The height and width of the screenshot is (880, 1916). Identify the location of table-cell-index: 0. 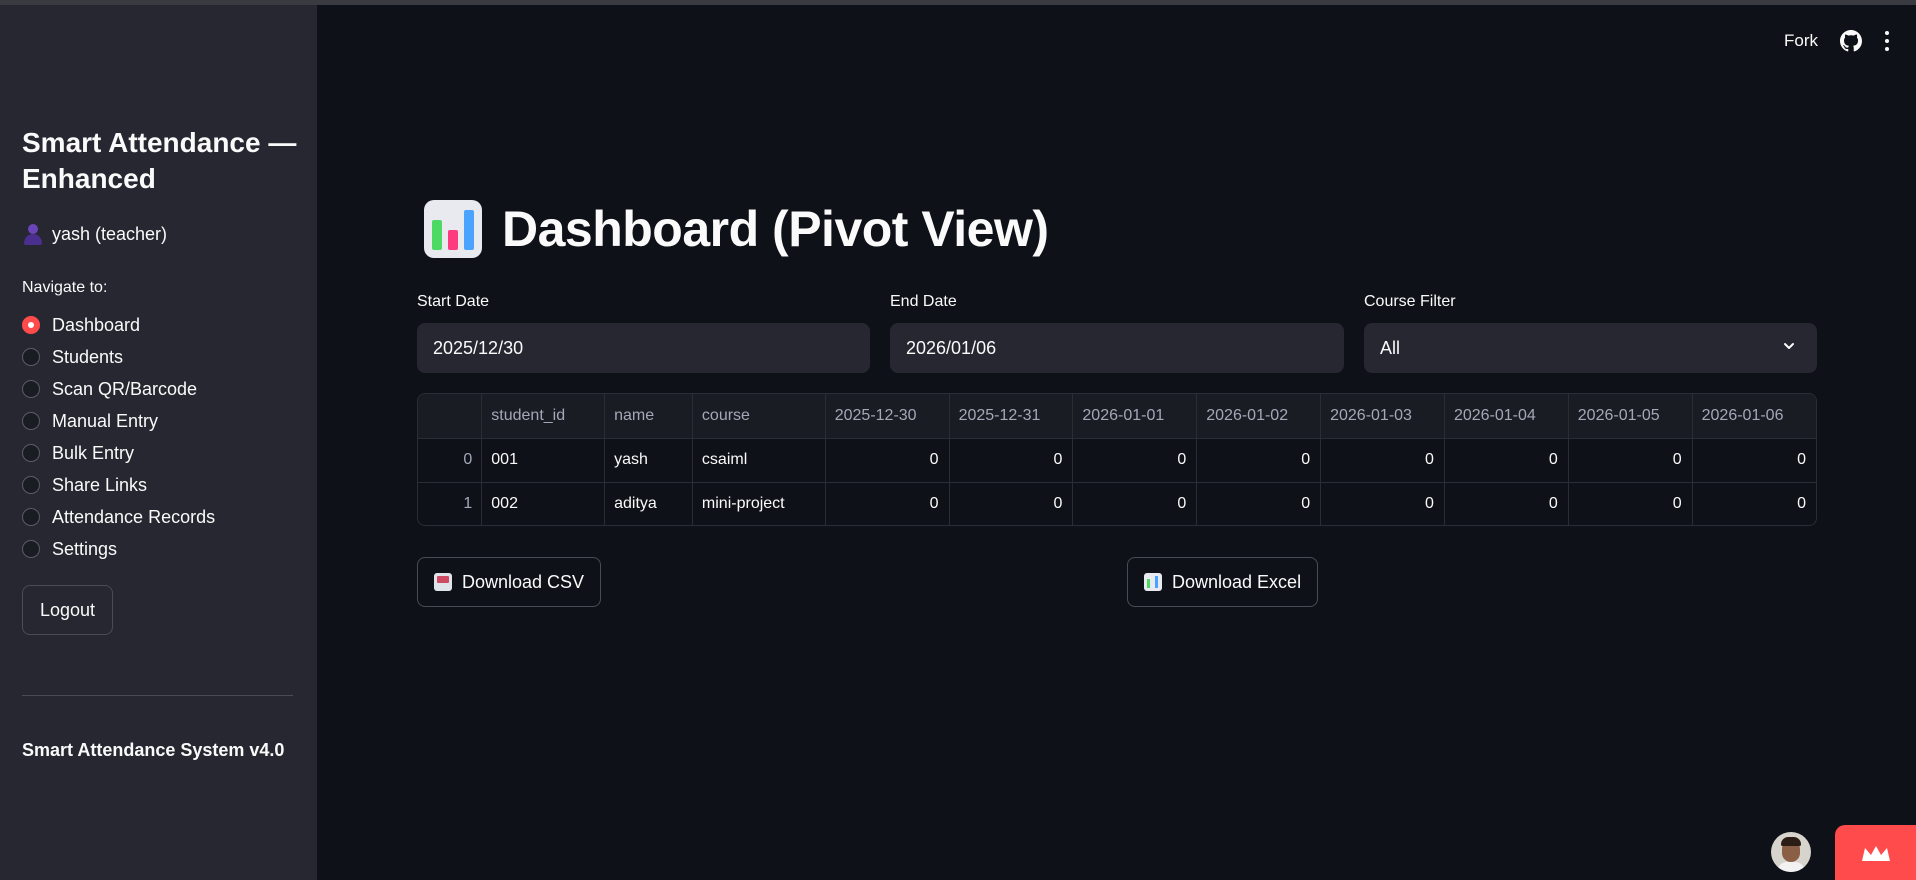
(450, 460).